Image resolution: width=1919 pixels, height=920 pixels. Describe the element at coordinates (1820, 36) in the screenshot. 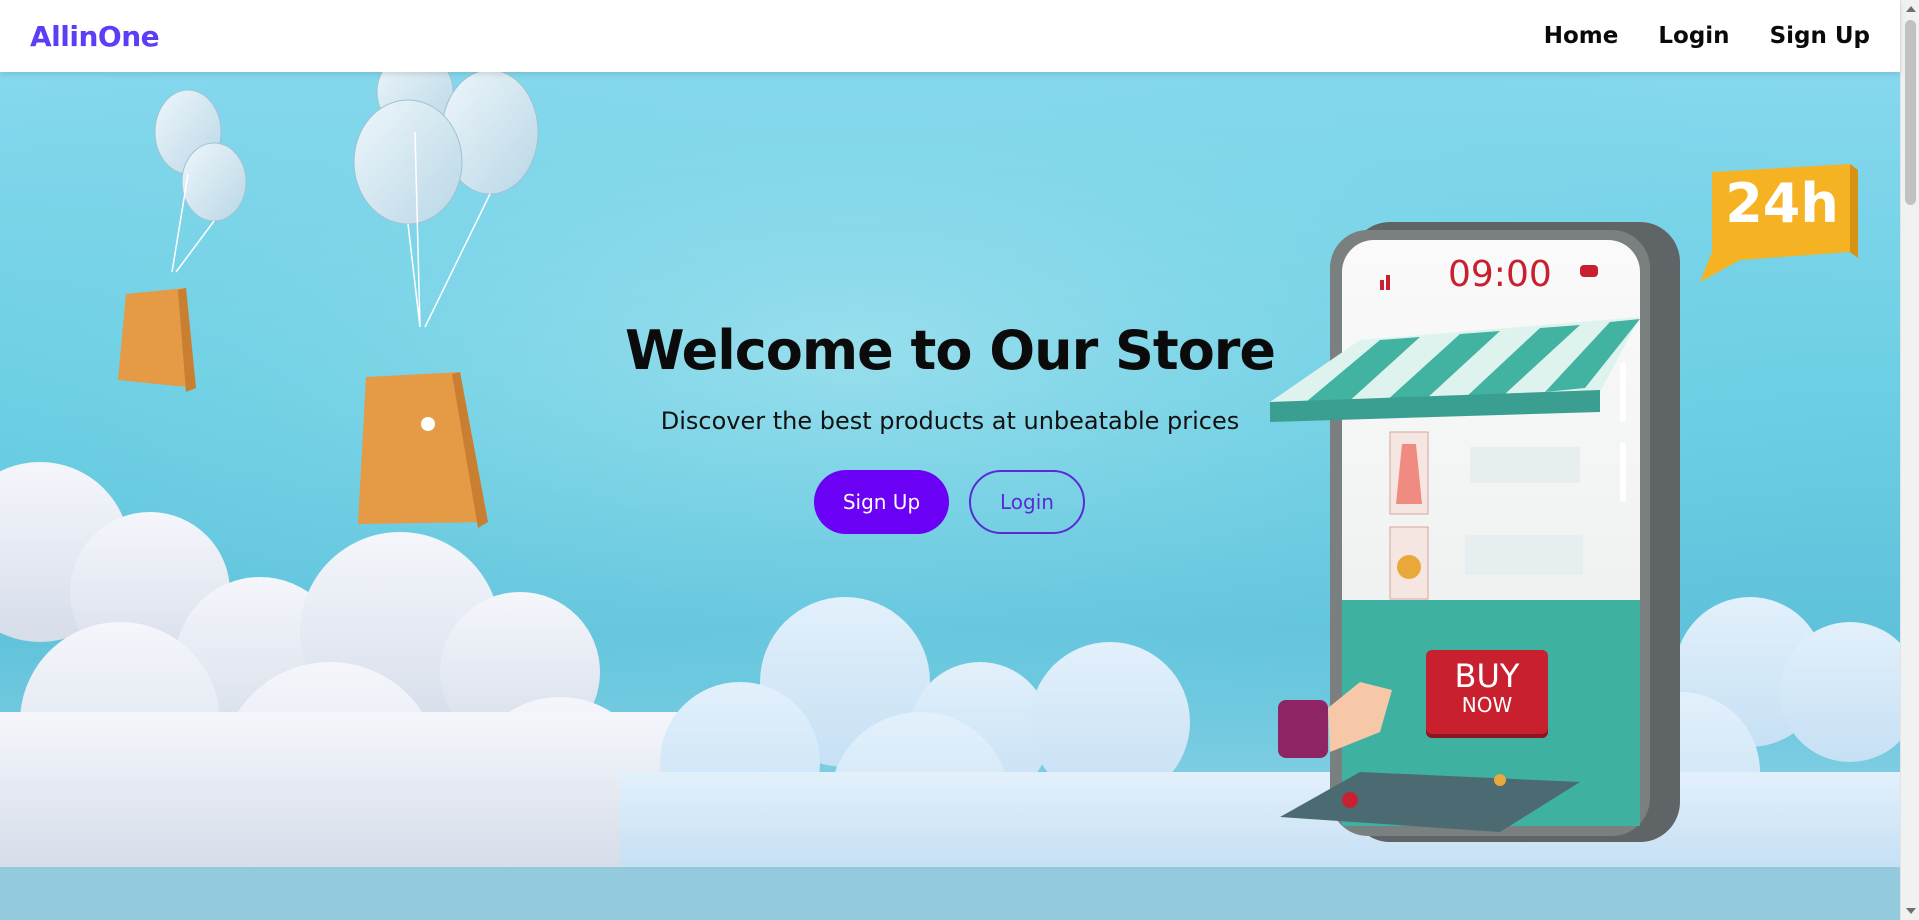

I see `nav-link-signup: Sign Up` at that location.